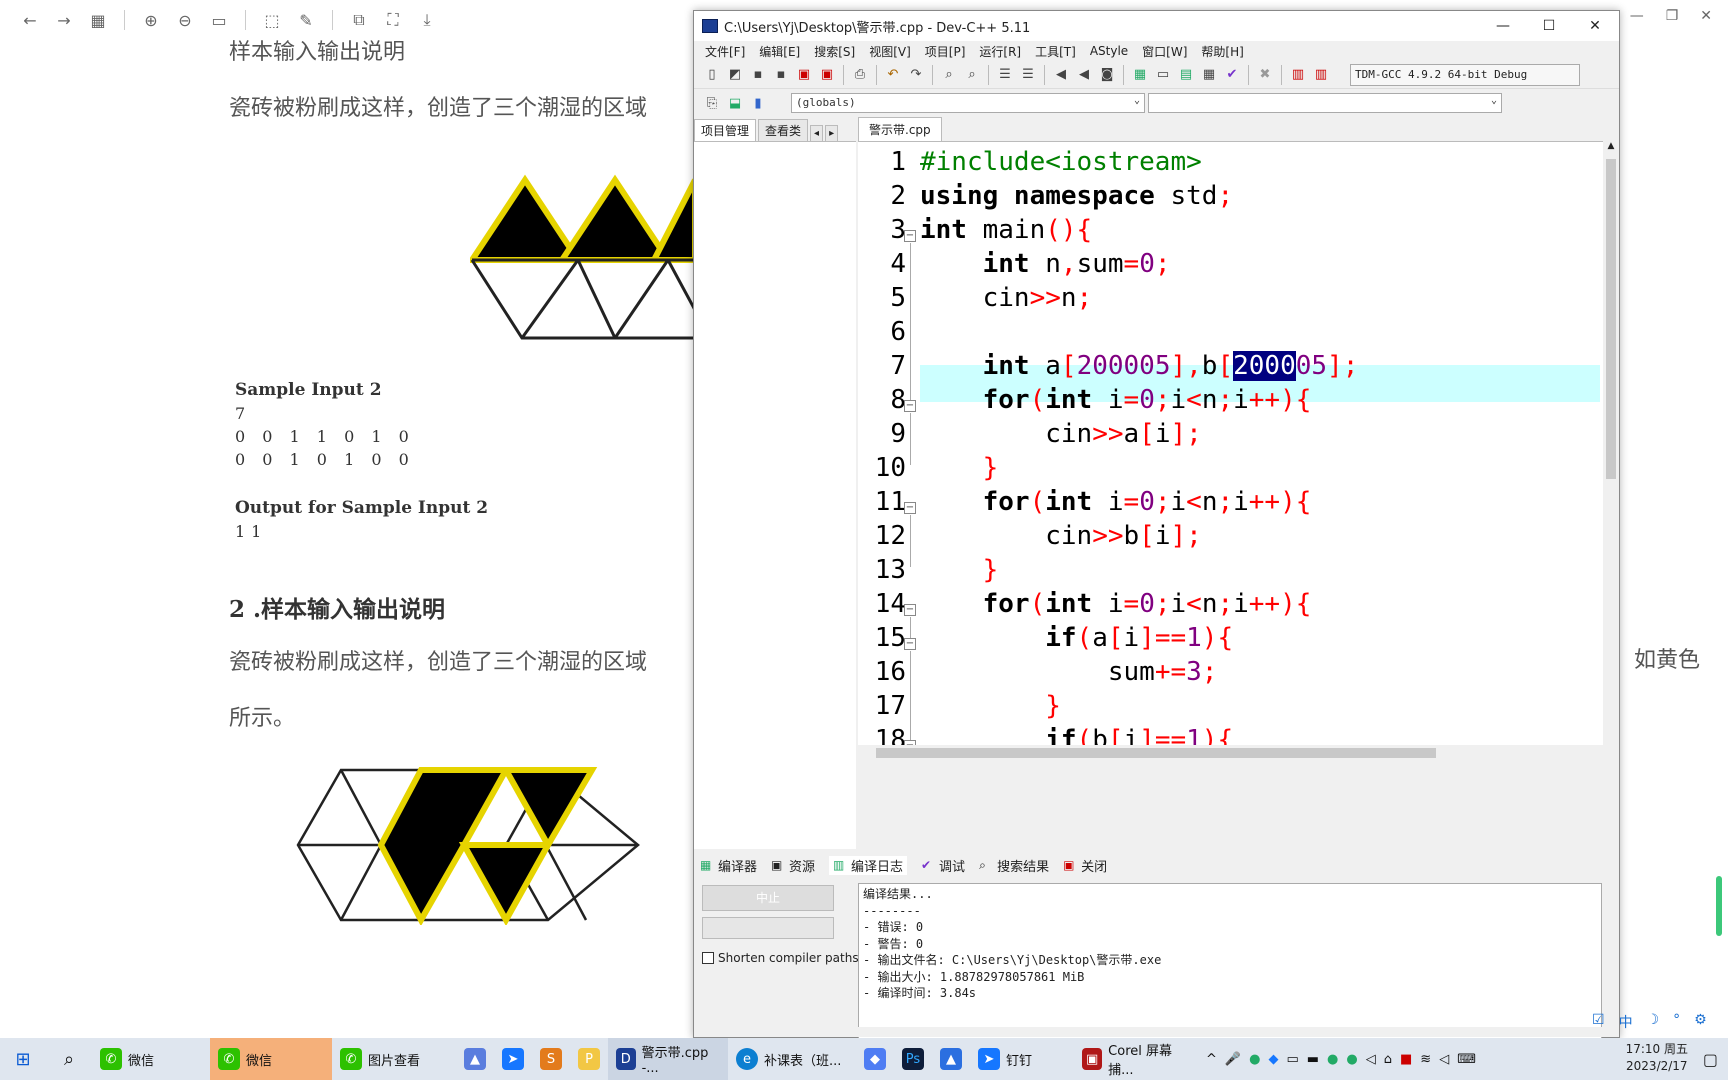 The height and width of the screenshot is (1080, 1728). Describe the element at coordinates (875, 1059) in the screenshot. I see `taskbar-item: ◆` at that location.